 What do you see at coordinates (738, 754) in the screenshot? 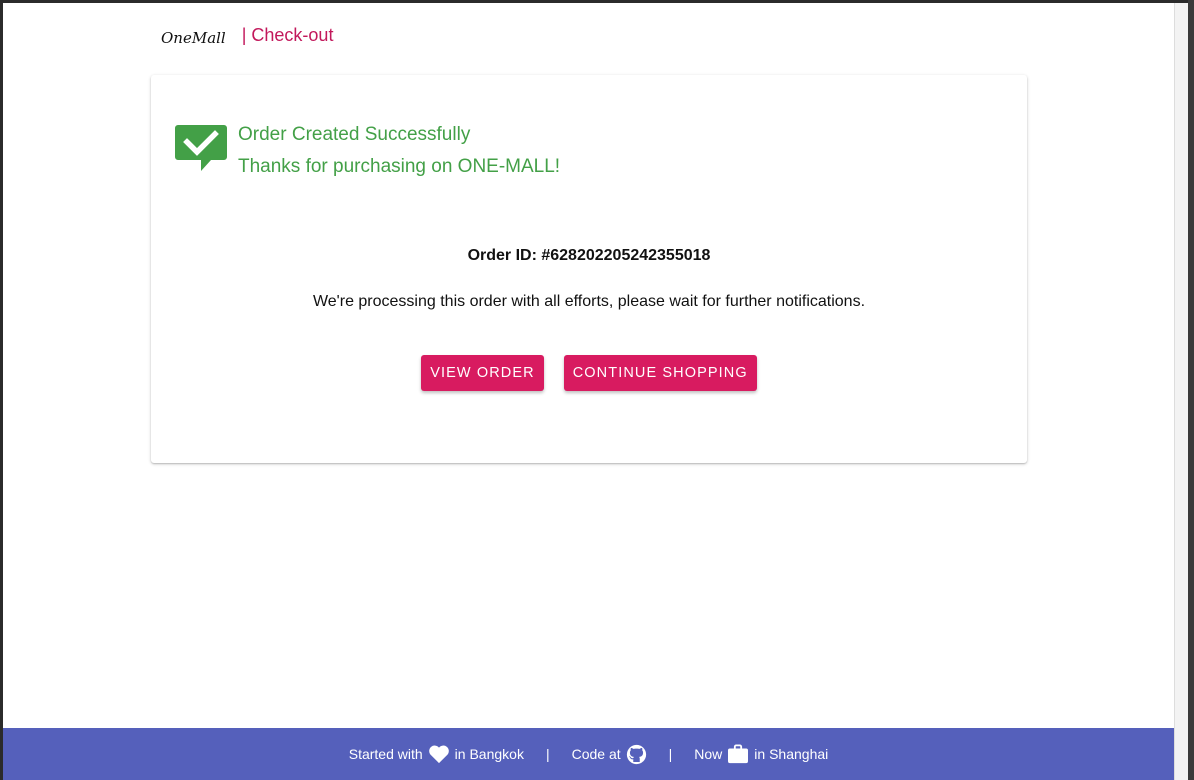
I see `briefcase-icon` at bounding box center [738, 754].